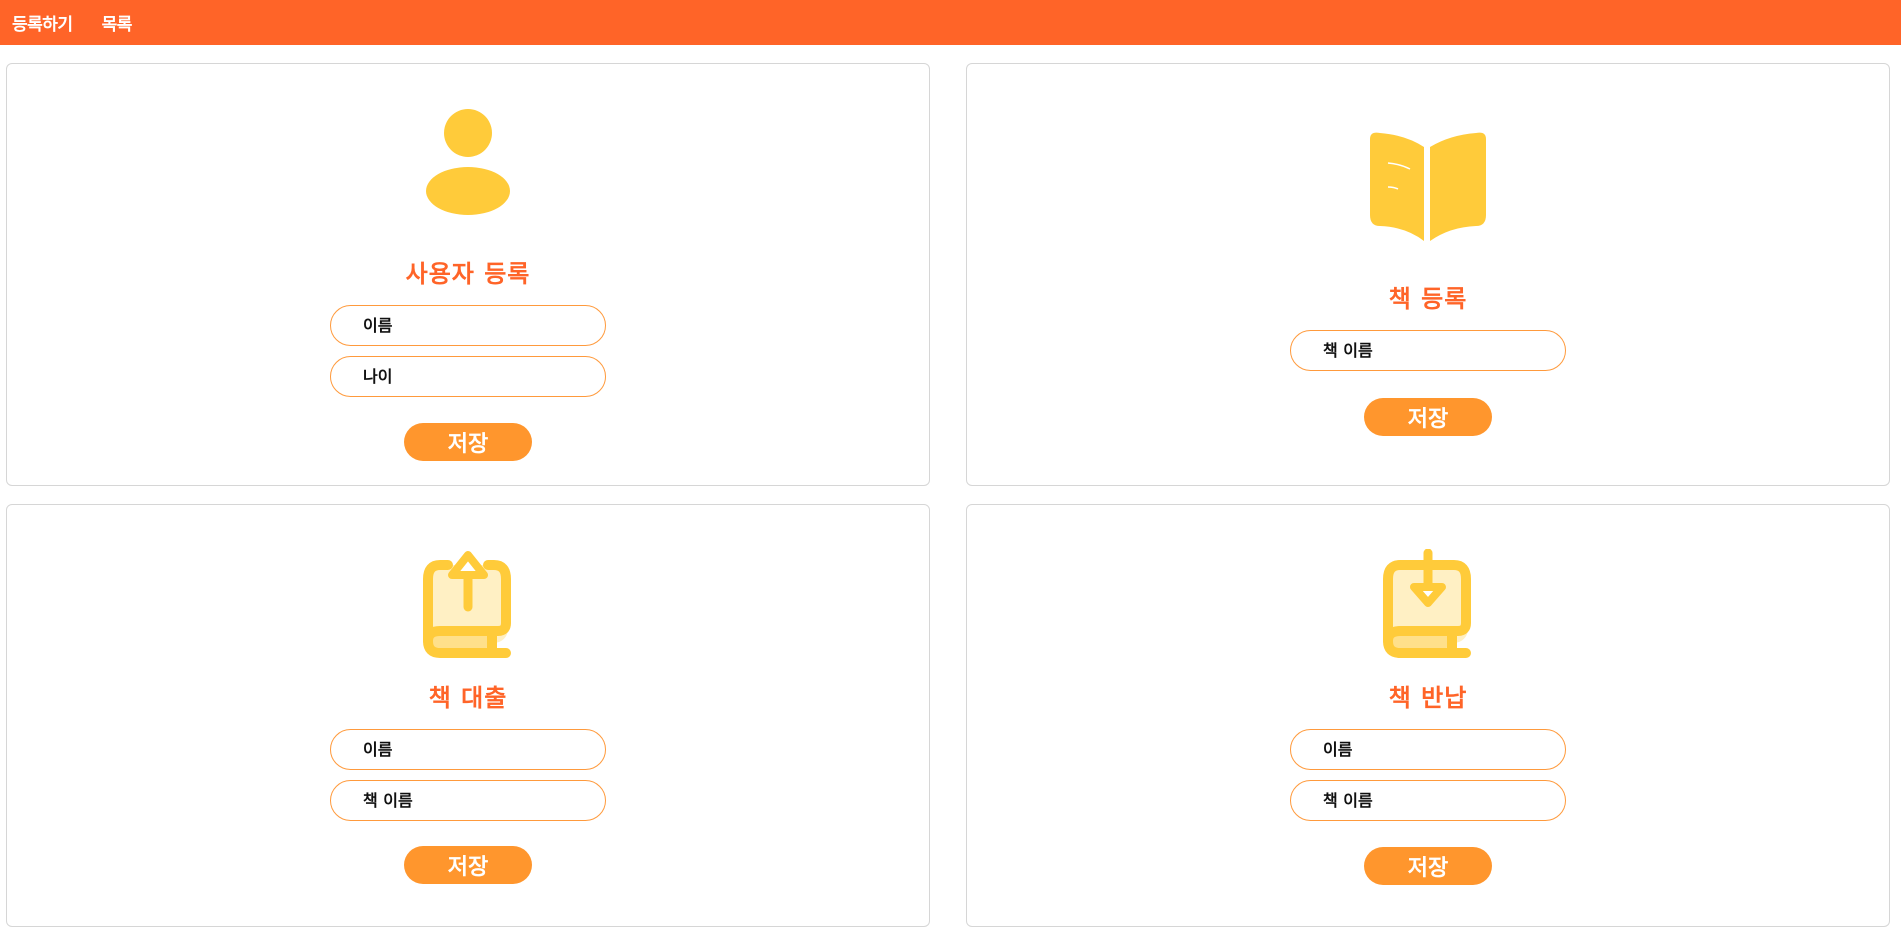 The image size is (1901, 943). What do you see at coordinates (468, 325) in the screenshot?
I see `user-name-input` at bounding box center [468, 325].